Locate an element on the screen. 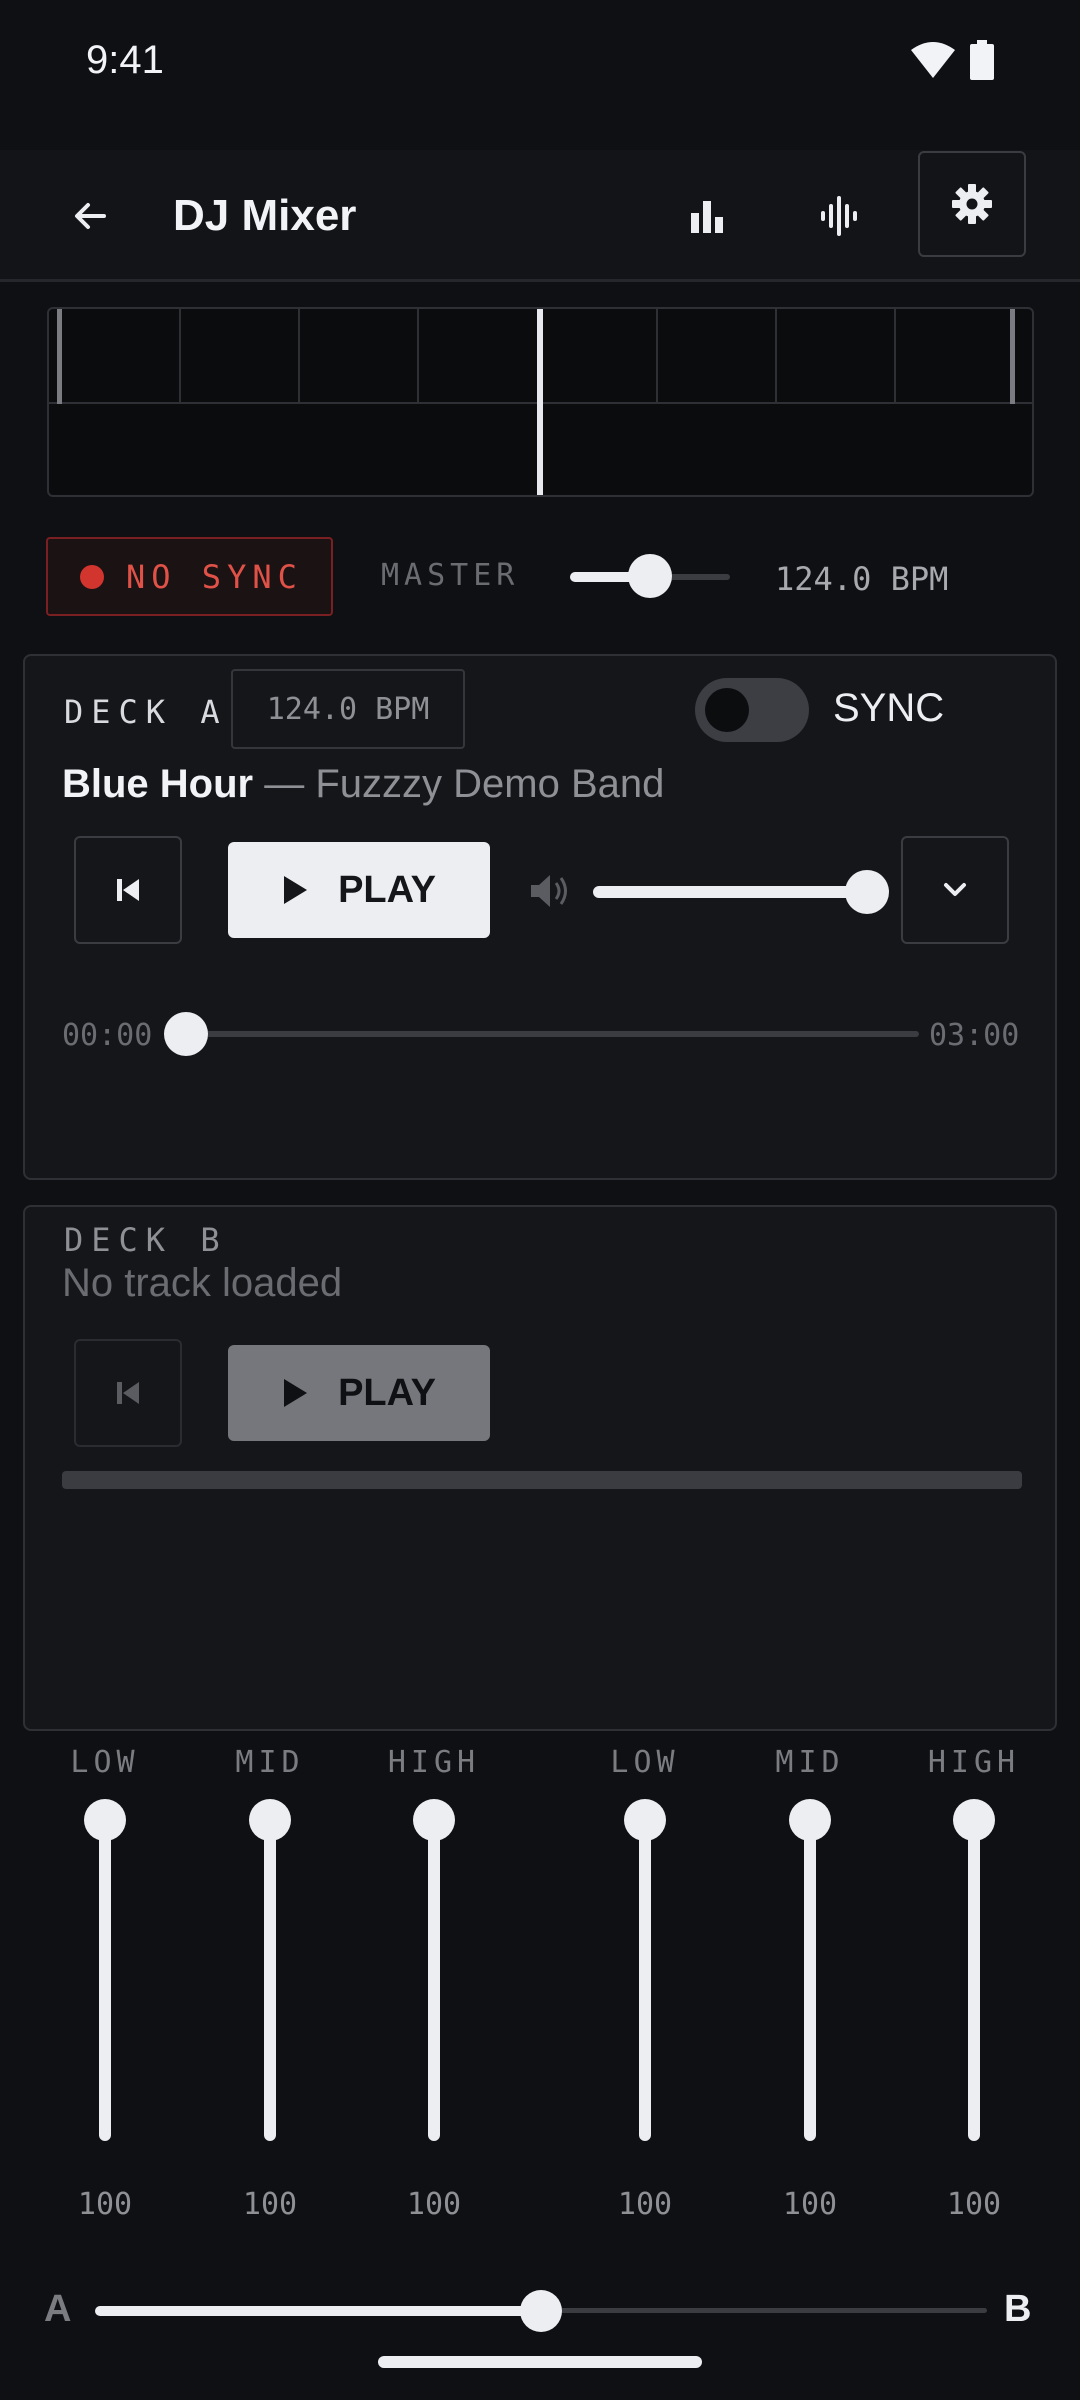 The height and width of the screenshot is (2400, 1080). waveform-button is located at coordinates (839, 216).